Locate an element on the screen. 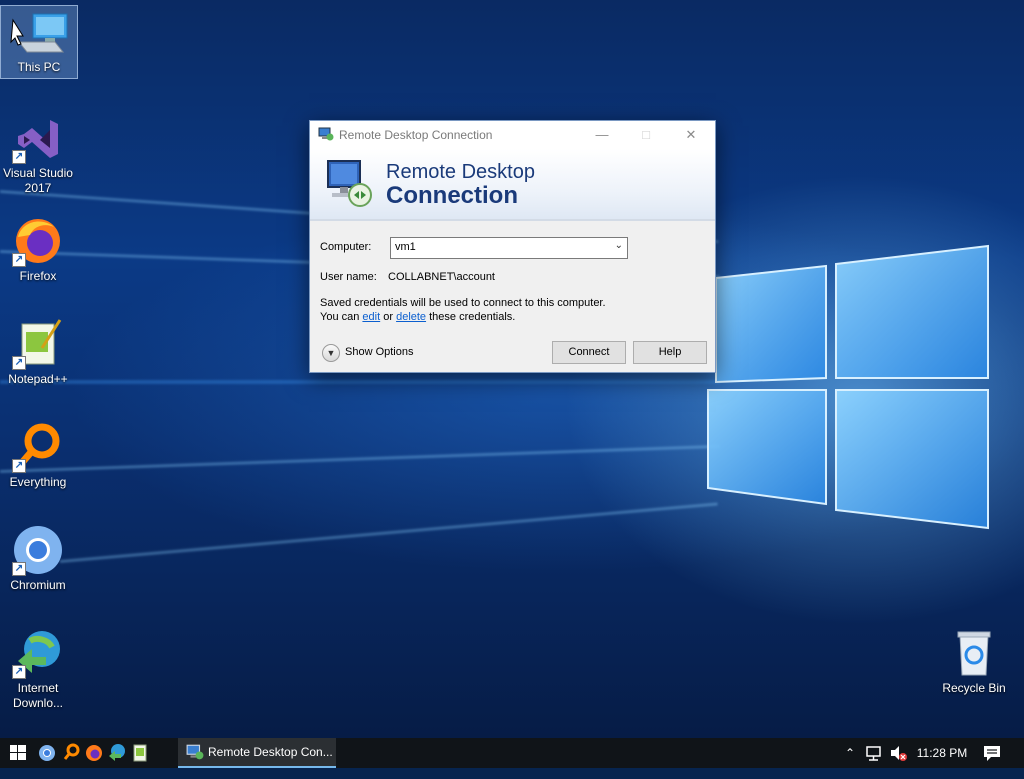 This screenshot has height=779, width=1024. desktop-icon-firefox: ↗ Firefox is located at coordinates (38, 246).